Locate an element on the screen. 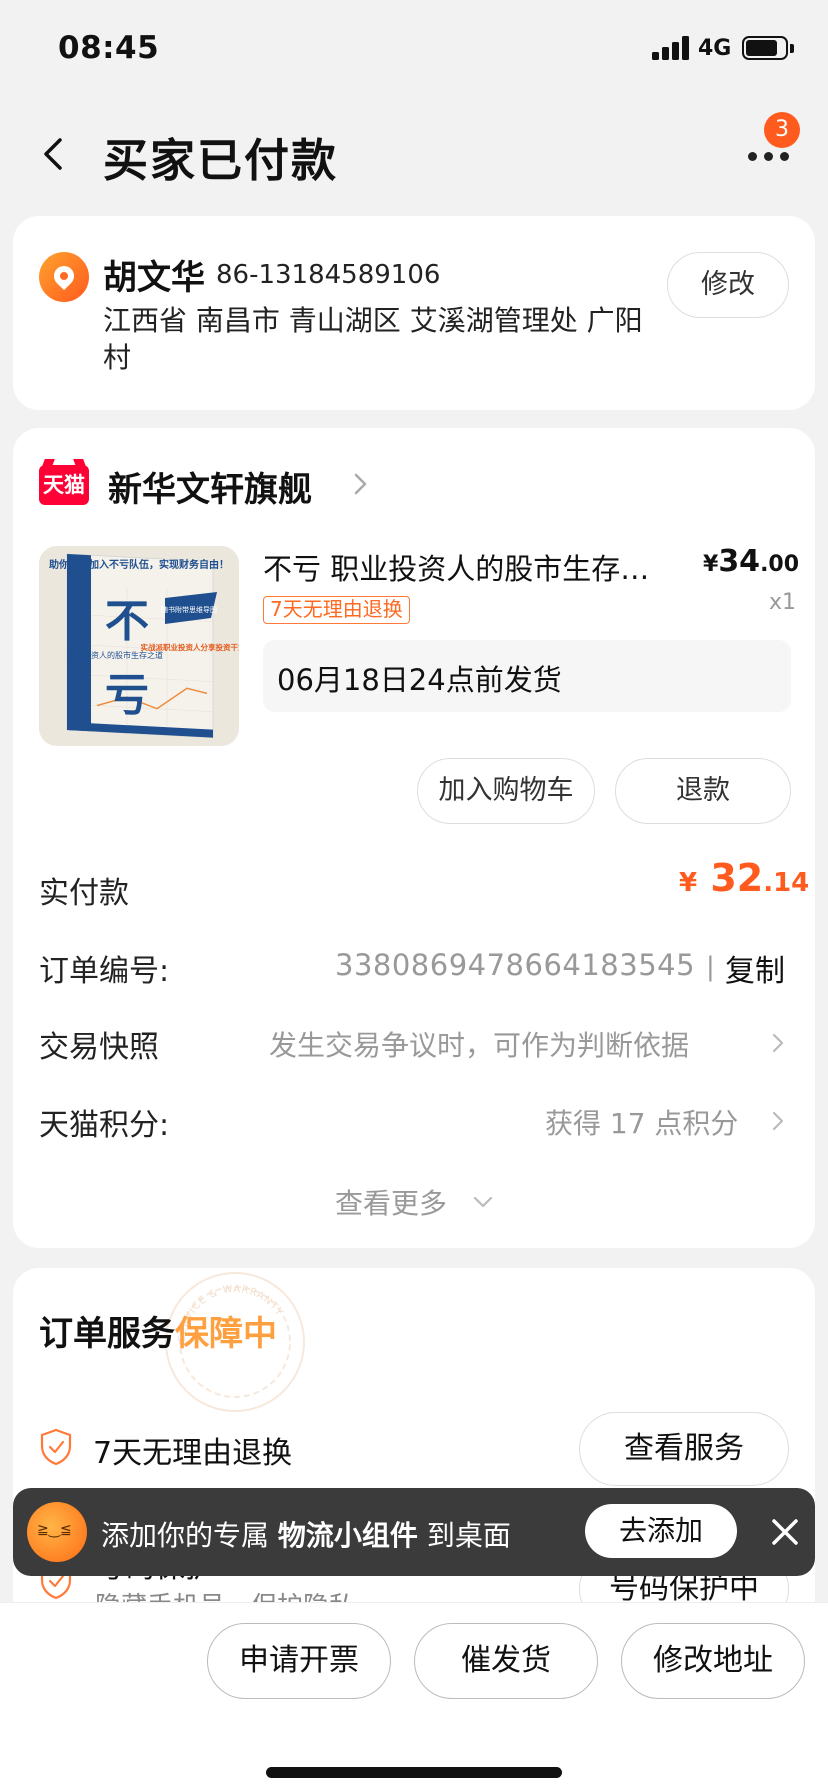  paid-label: 实付款 is located at coordinates (84, 893).